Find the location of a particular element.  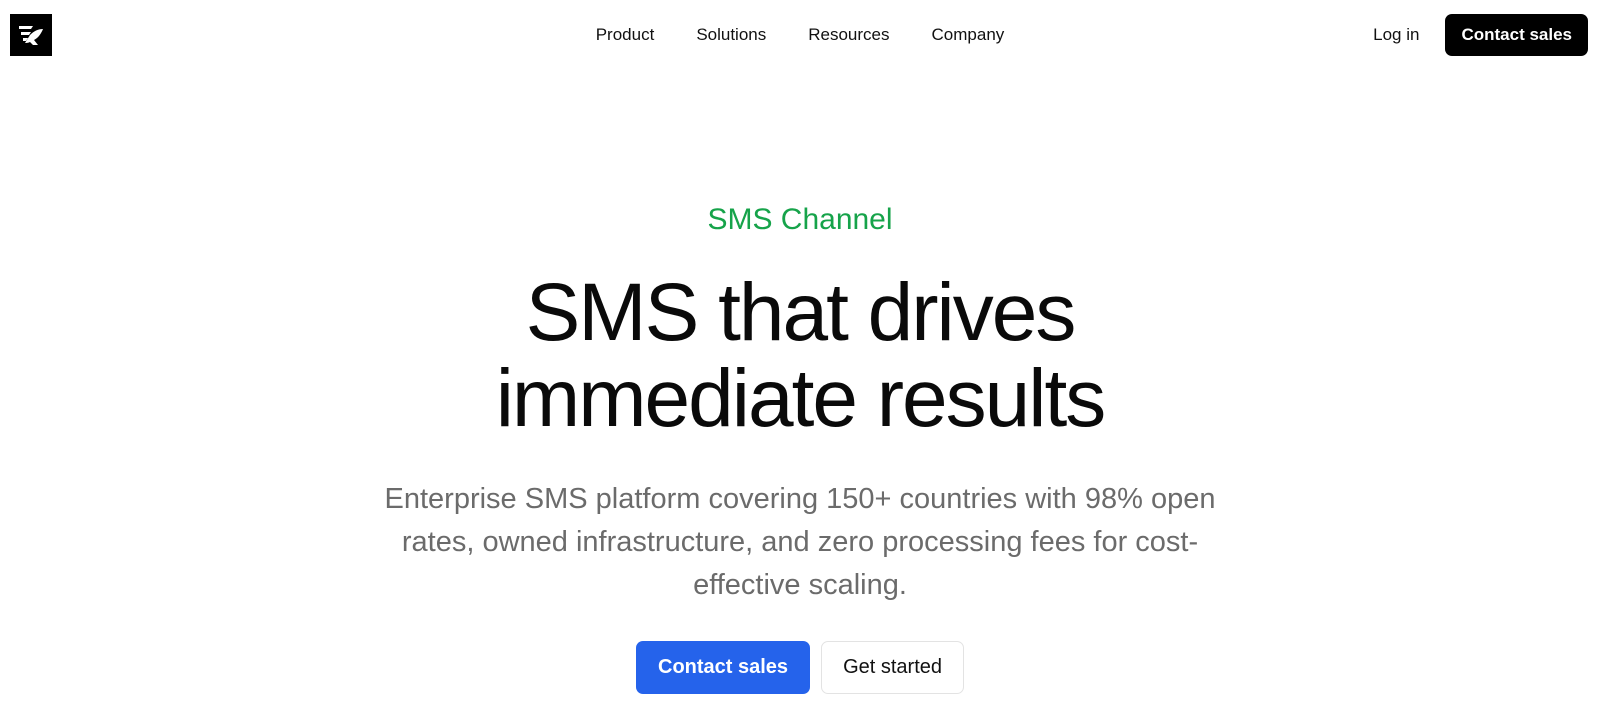

bird-logo-icon is located at coordinates (31, 35).